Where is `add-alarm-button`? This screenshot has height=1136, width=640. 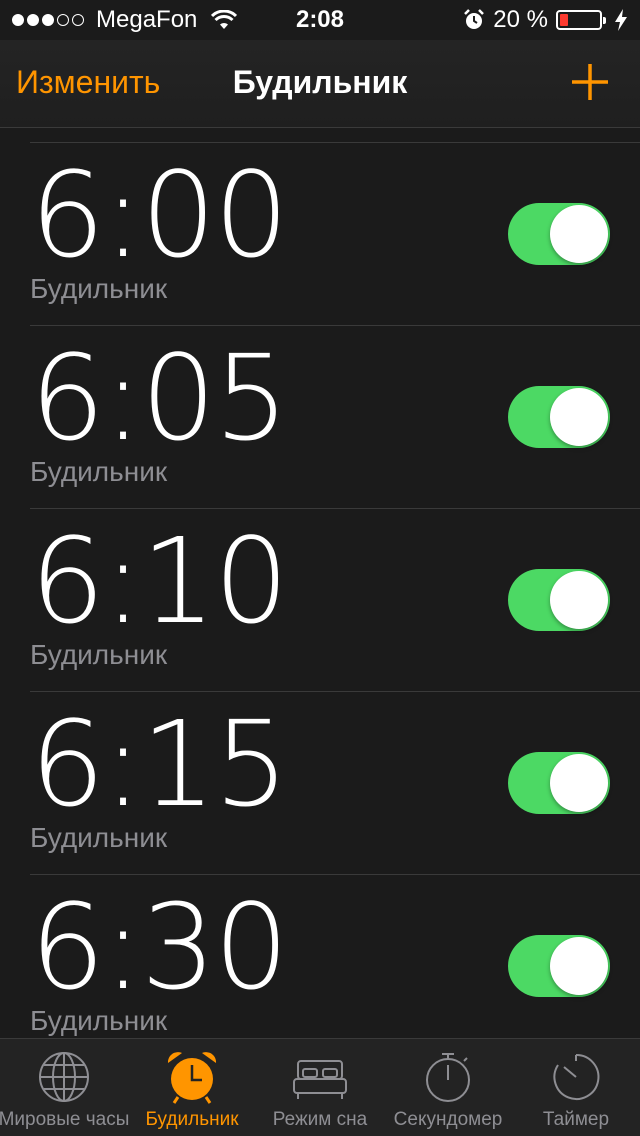 add-alarm-button is located at coordinates (590, 82).